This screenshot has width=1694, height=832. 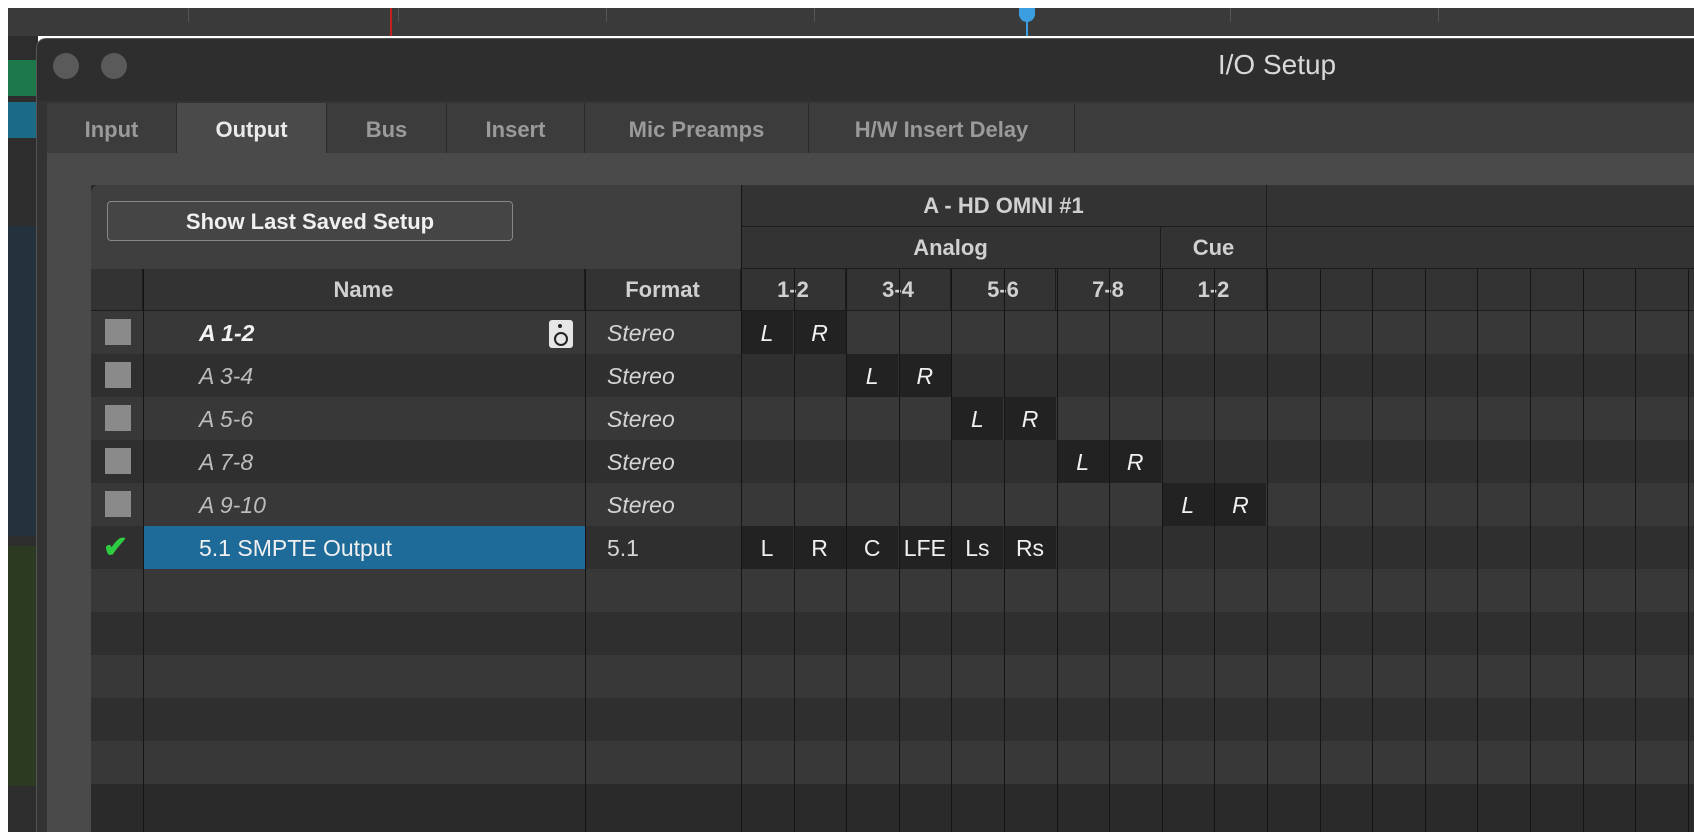 What do you see at coordinates (364, 504) in the screenshot?
I see `path-name: A 9-10` at bounding box center [364, 504].